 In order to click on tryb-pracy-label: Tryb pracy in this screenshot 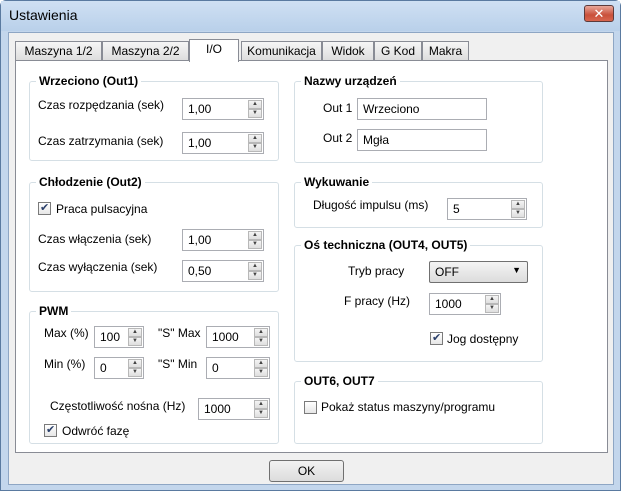, I will do `click(376, 271)`.